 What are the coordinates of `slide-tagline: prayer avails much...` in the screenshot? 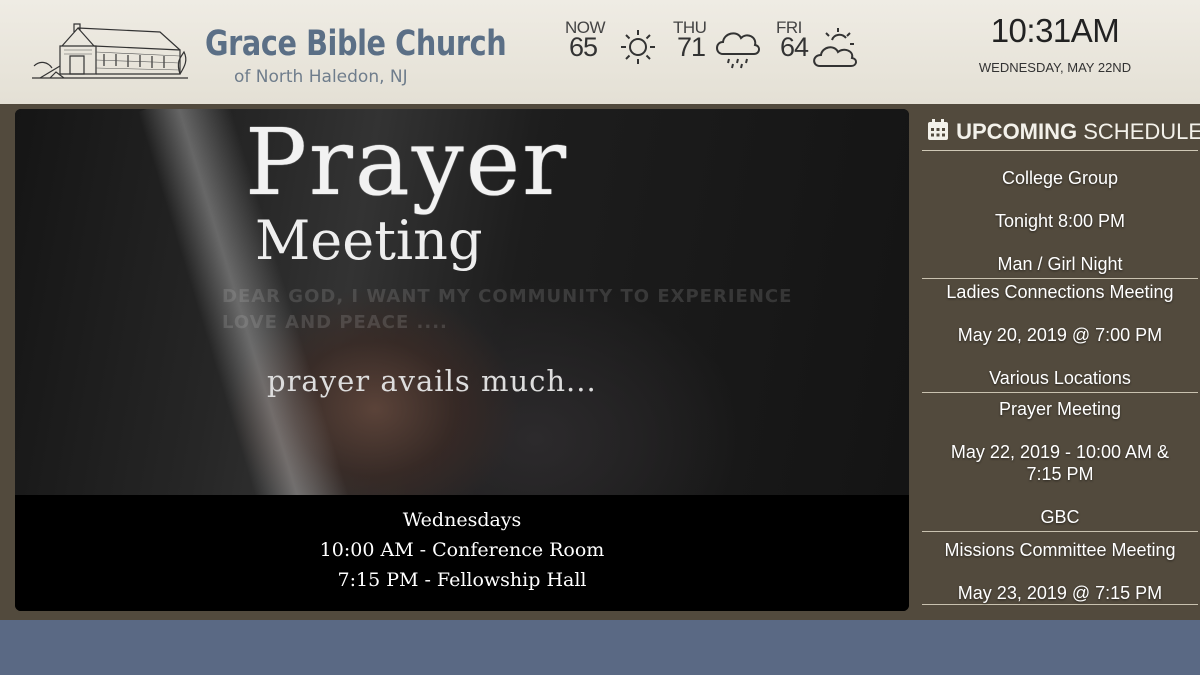 It's located at (432, 381).